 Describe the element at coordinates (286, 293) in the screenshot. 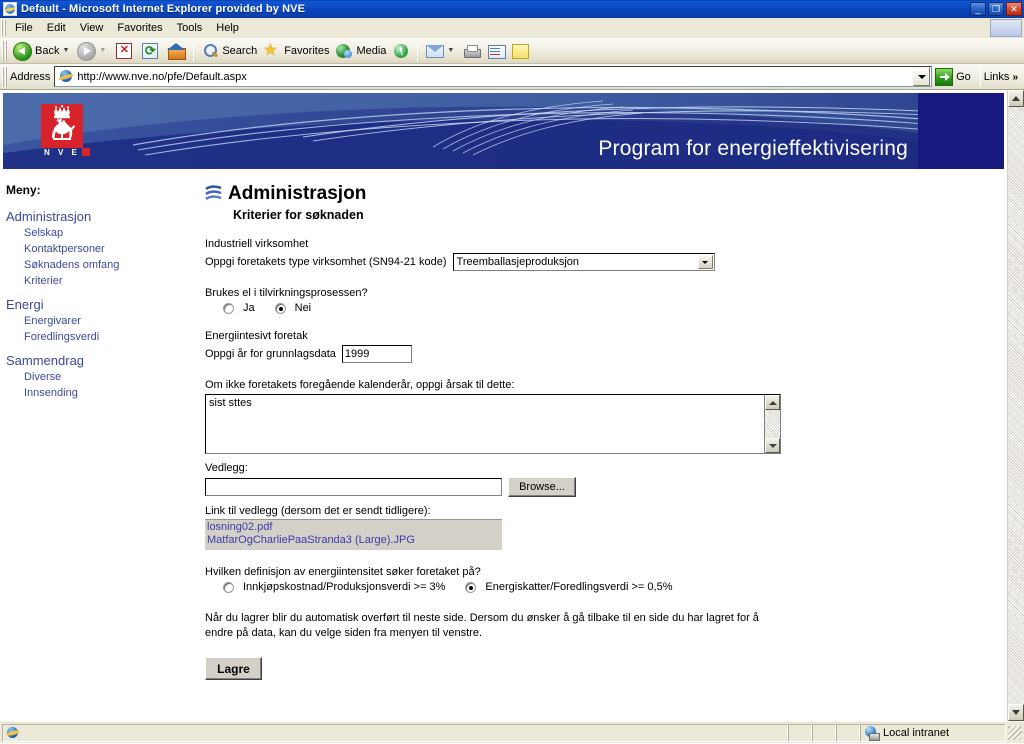

I see `electricity-question-label: Brukes el i tilvirkningsprosessen?` at that location.